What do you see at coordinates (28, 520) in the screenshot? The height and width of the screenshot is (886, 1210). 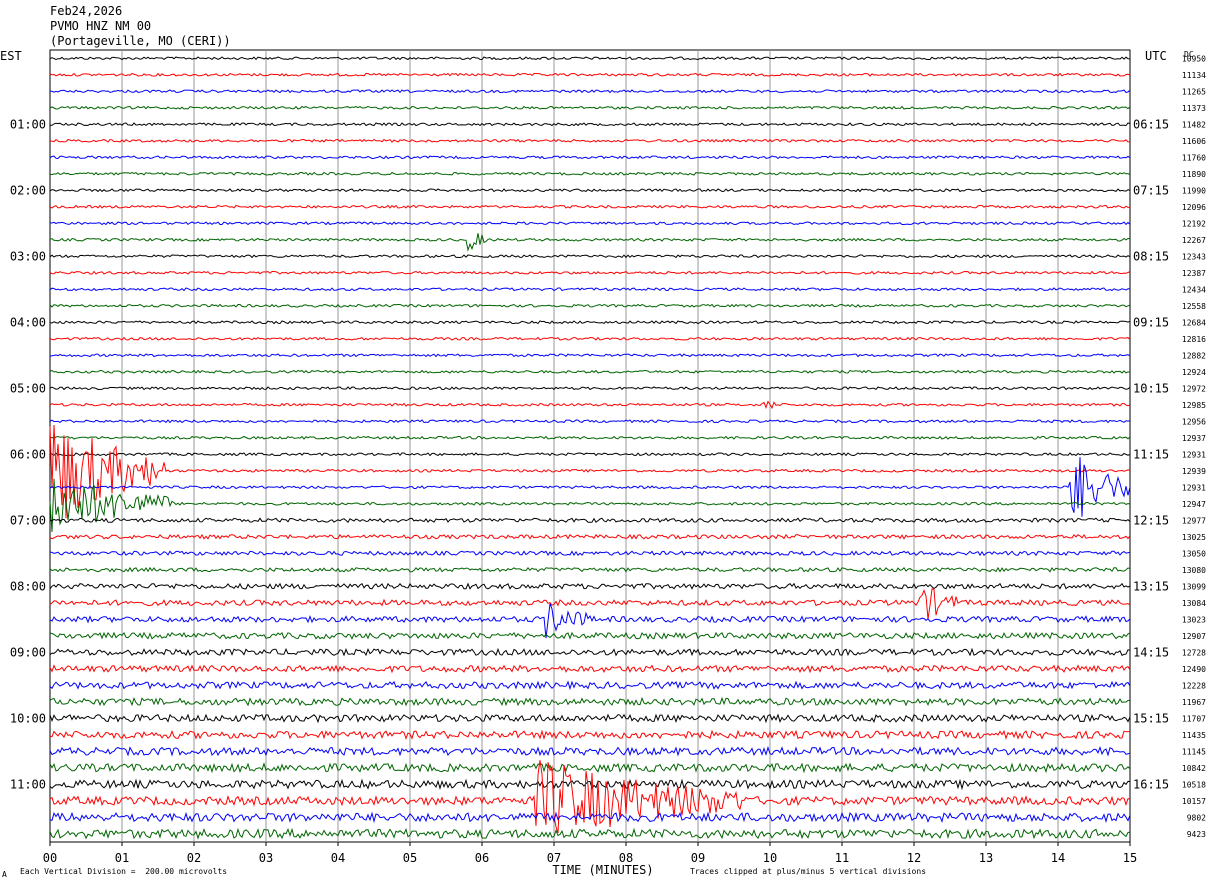 I see `left-hour-label: 07:00` at bounding box center [28, 520].